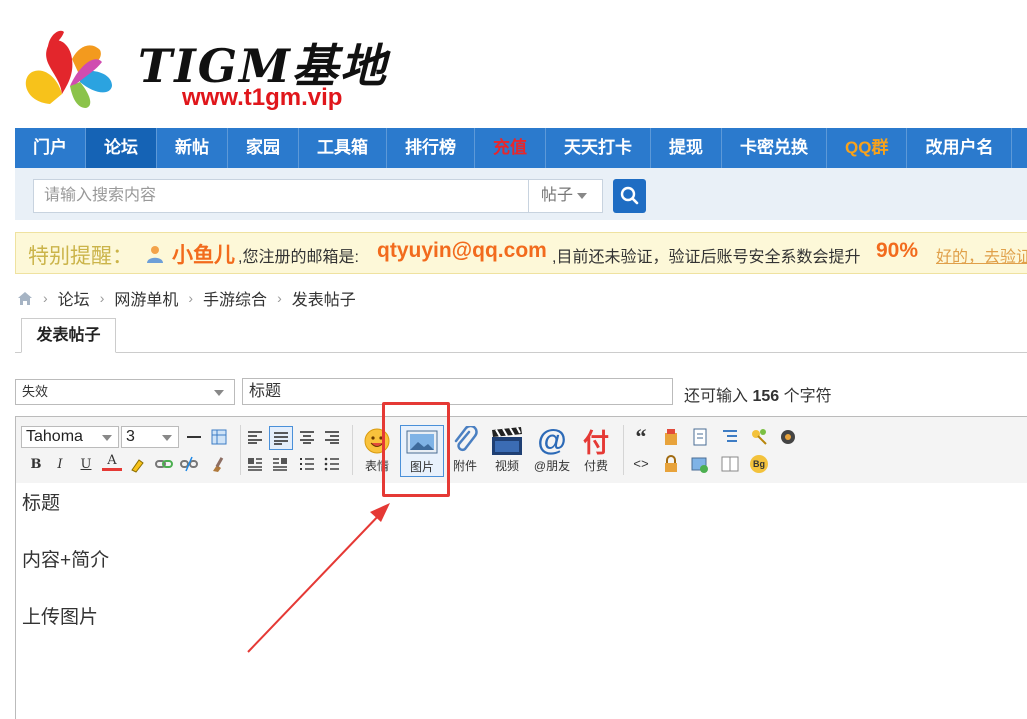 The width and height of the screenshot is (1027, 719). I want to click on search-input: 请输入搜索内容, so click(281, 196).